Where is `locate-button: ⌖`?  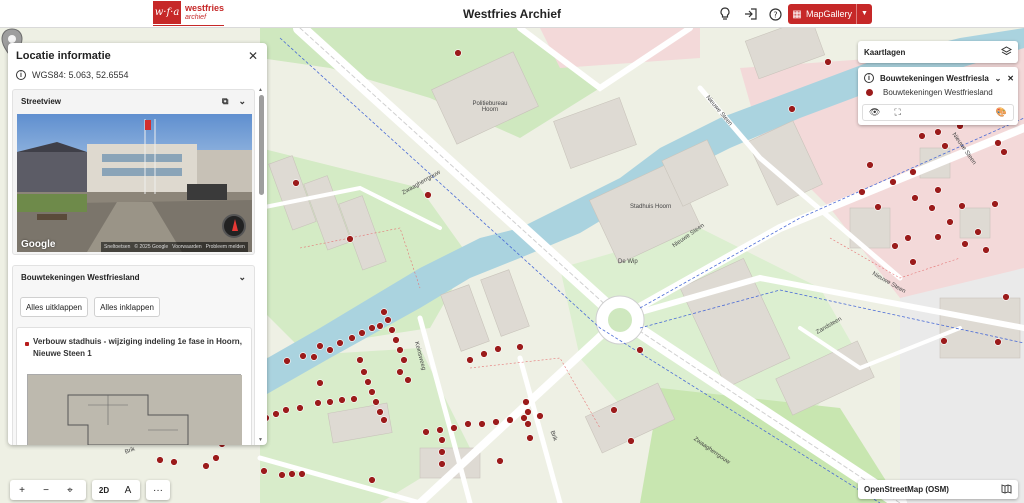 locate-button: ⌖ is located at coordinates (70, 490).